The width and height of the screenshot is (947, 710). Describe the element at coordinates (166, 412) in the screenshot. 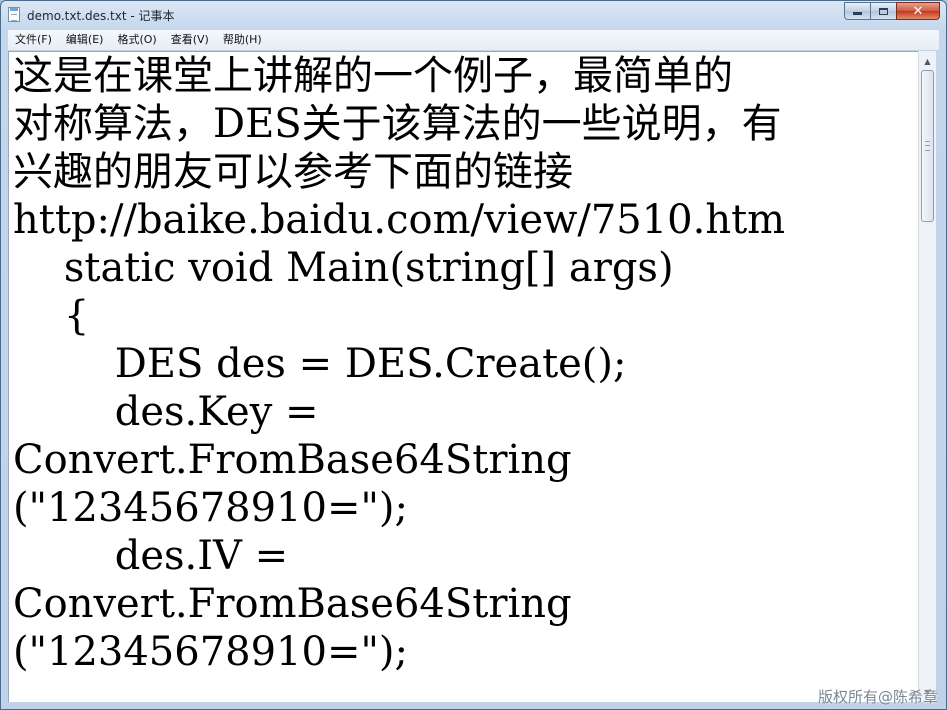

I see `editor-line: des.Key =` at that location.